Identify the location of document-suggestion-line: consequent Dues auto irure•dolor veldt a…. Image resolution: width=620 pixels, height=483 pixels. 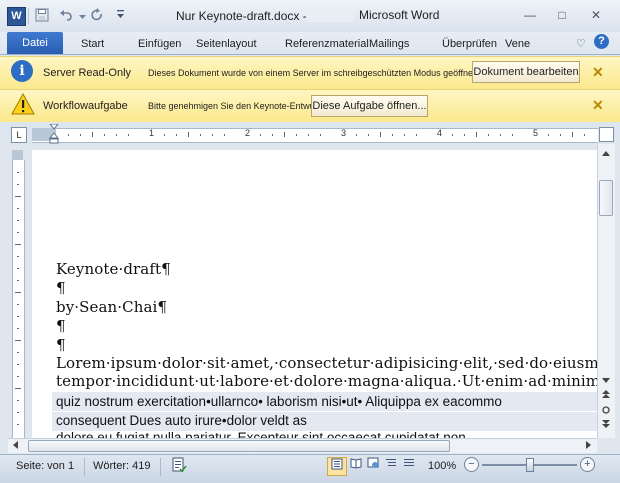
(181, 420).